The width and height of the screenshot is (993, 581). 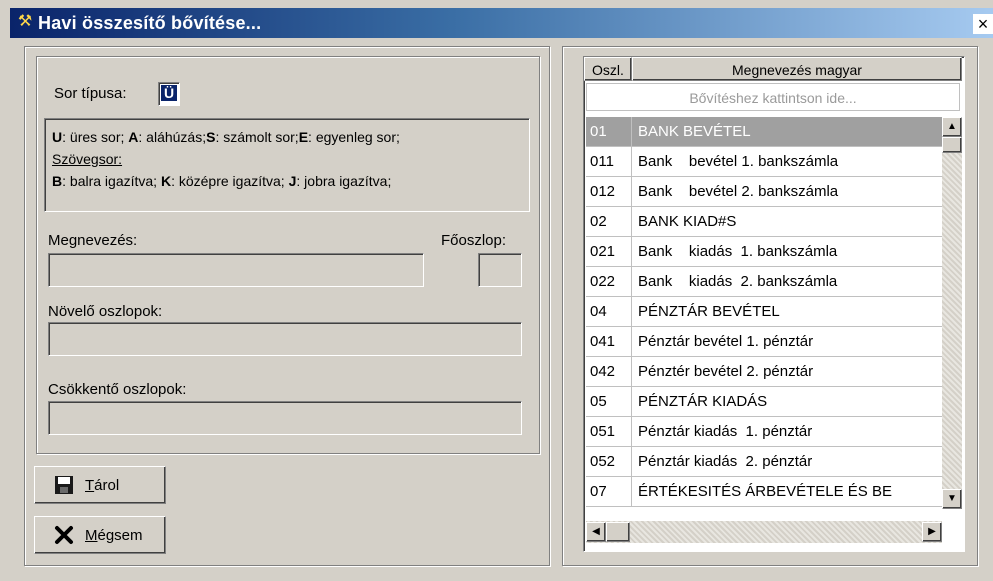 What do you see at coordinates (133, 137) in the screenshot?
I see `help-key-a: A` at bounding box center [133, 137].